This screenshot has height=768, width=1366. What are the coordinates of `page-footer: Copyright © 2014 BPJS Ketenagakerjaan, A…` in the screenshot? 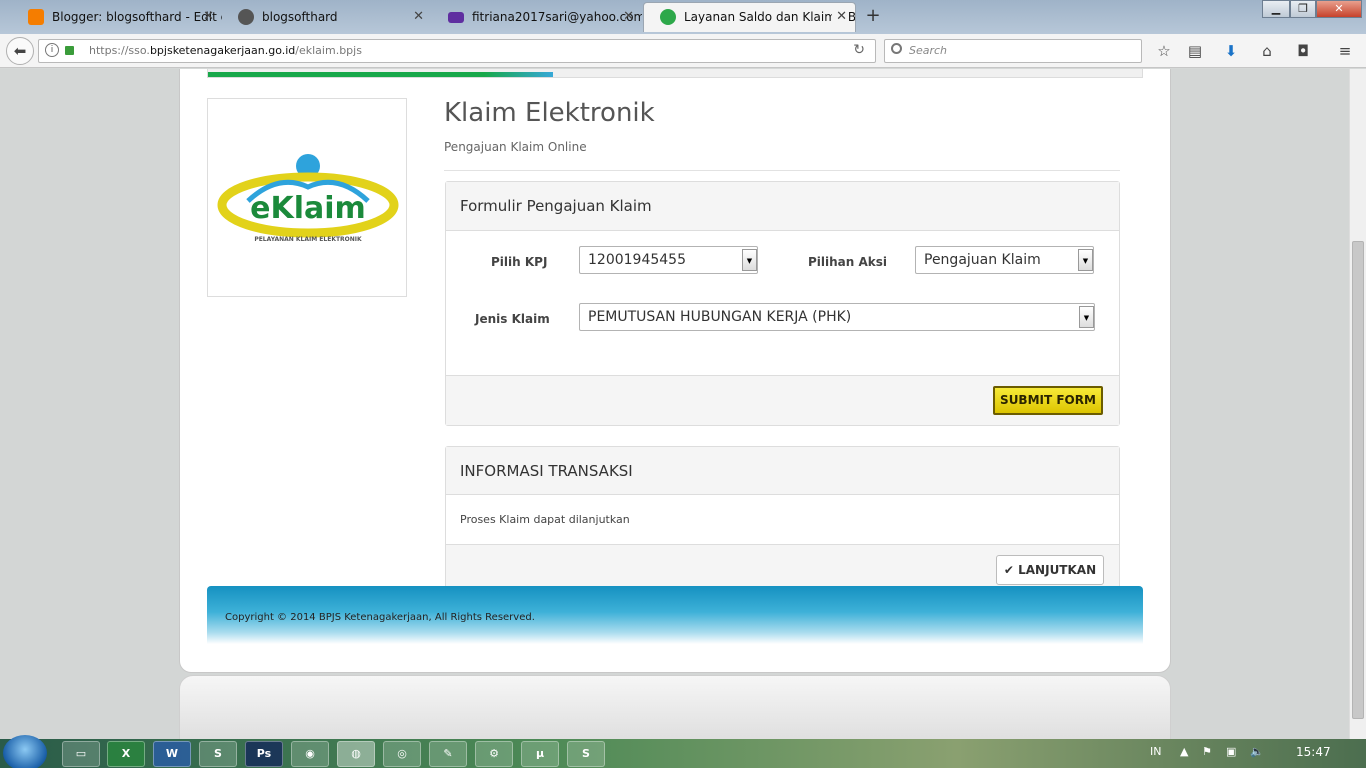 It's located at (675, 615).